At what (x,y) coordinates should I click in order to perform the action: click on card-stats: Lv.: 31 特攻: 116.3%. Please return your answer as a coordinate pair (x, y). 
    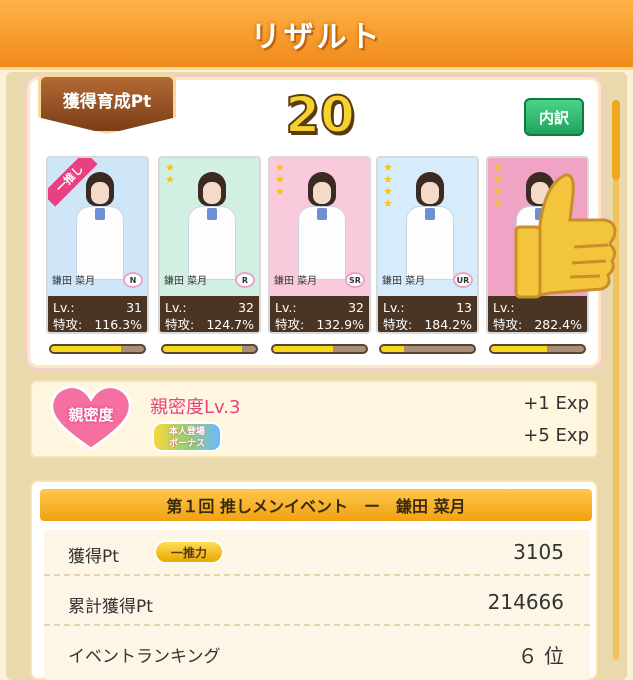
    Looking at the image, I should click on (97, 314).